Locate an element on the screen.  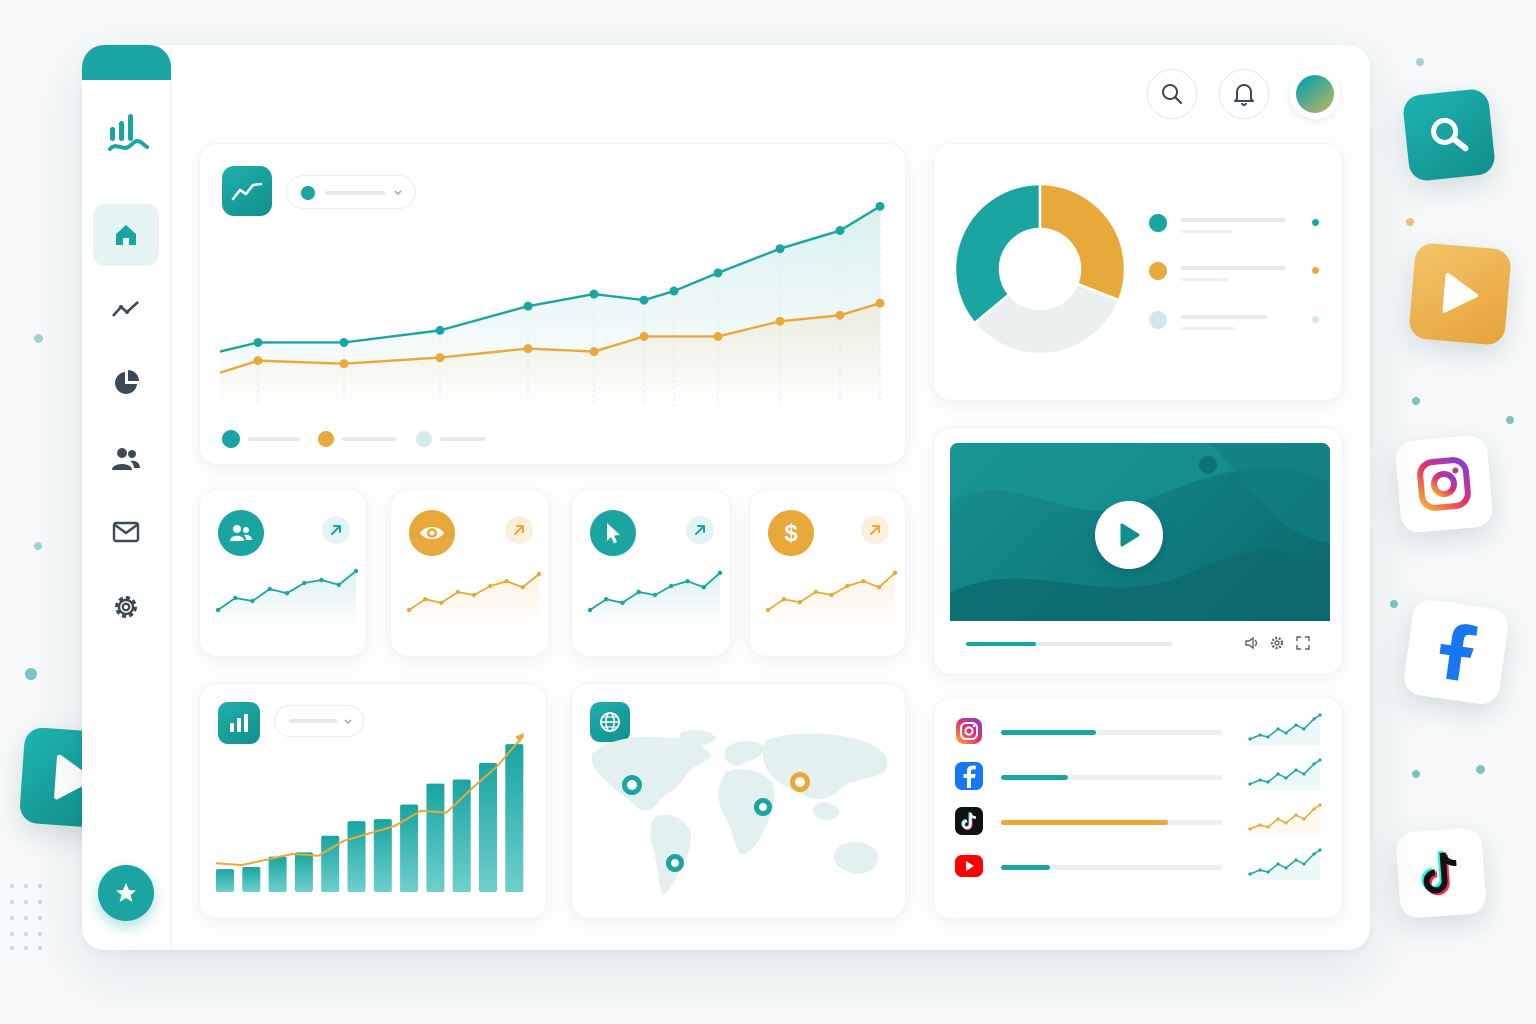
legend-label-grey is located at coordinates (1224, 317).